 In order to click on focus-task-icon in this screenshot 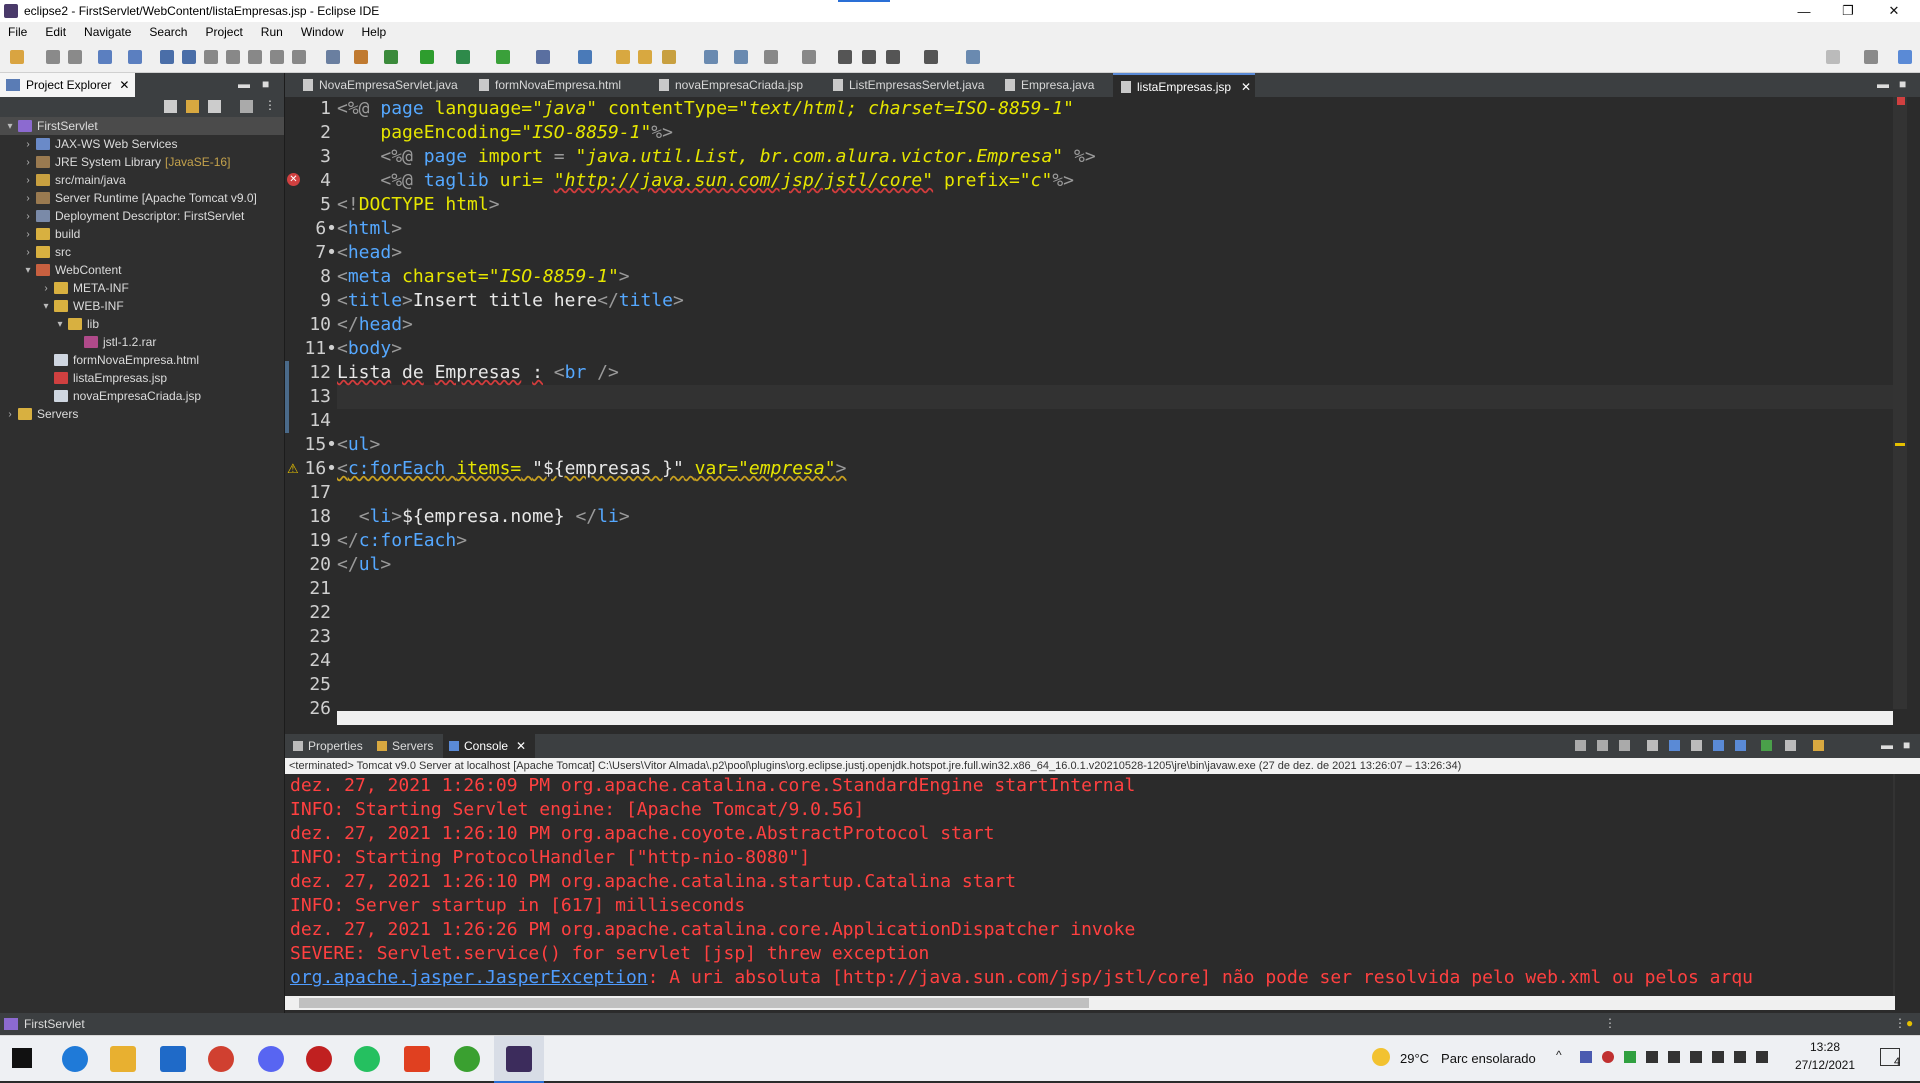, I will do `click(246, 106)`.